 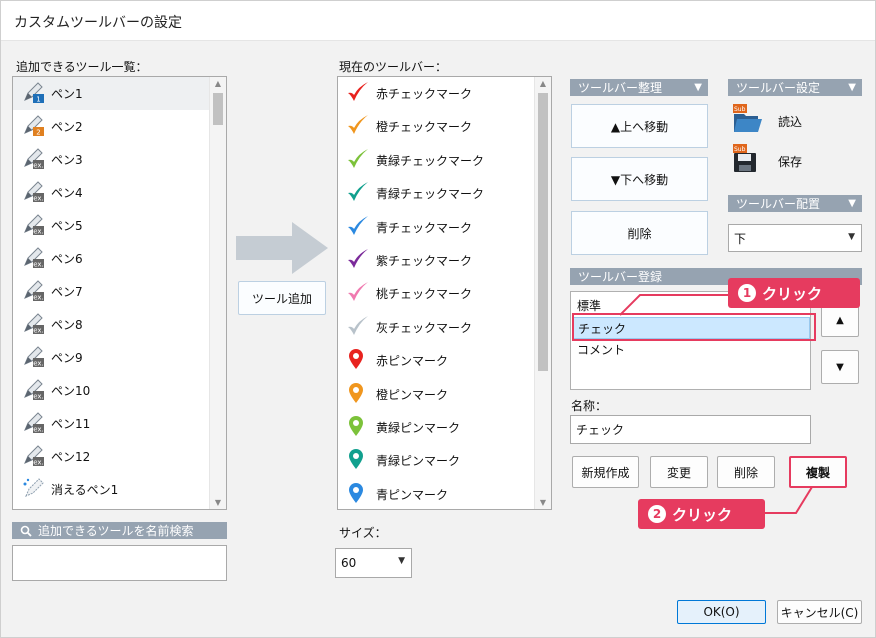 What do you see at coordinates (721, 612) in the screenshot?
I see `ok-button: OK(O)` at bounding box center [721, 612].